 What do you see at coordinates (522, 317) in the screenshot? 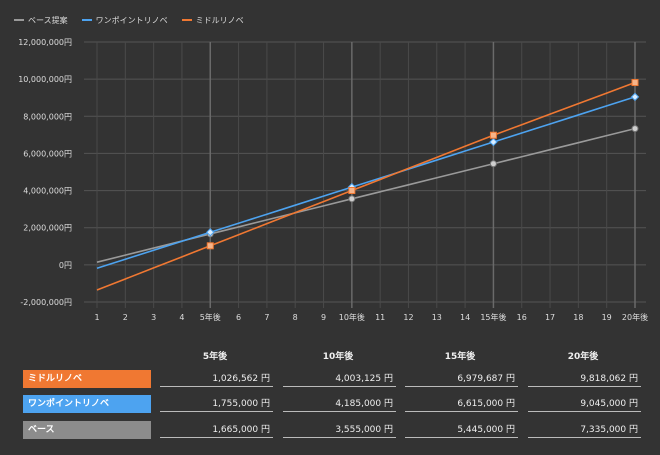
I see `x-tick-label: 16` at bounding box center [522, 317].